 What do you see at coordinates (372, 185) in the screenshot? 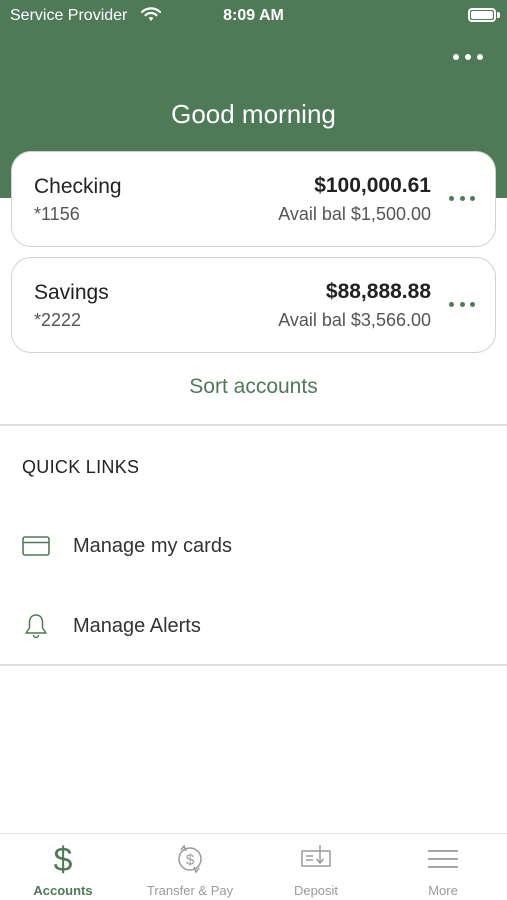
I see `account-balance: $100,000.61` at bounding box center [372, 185].